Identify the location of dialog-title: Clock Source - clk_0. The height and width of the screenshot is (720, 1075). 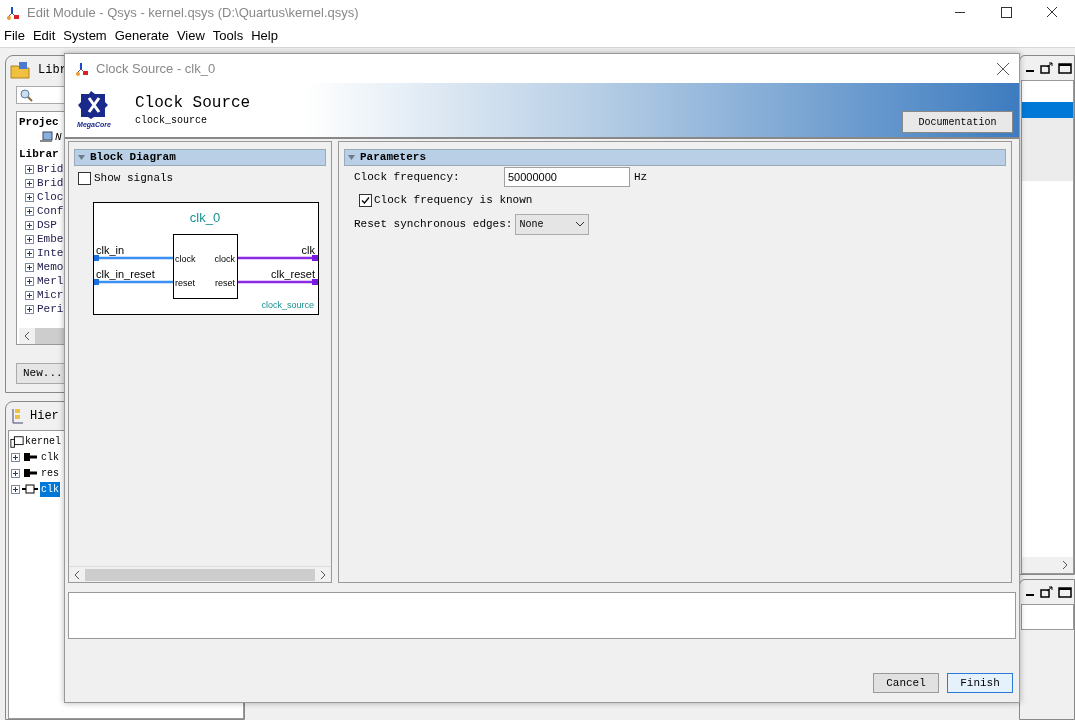
(156, 68).